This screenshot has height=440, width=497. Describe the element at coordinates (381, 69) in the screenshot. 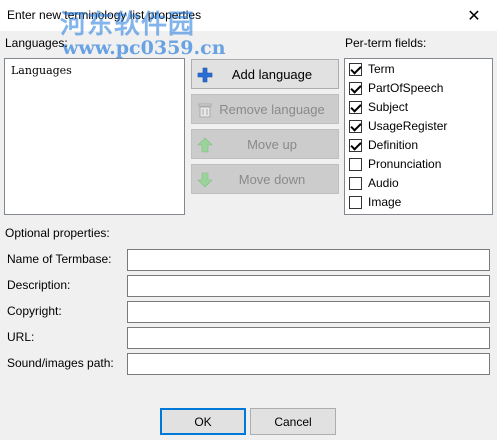

I see `checkbox-label: Term` at that location.